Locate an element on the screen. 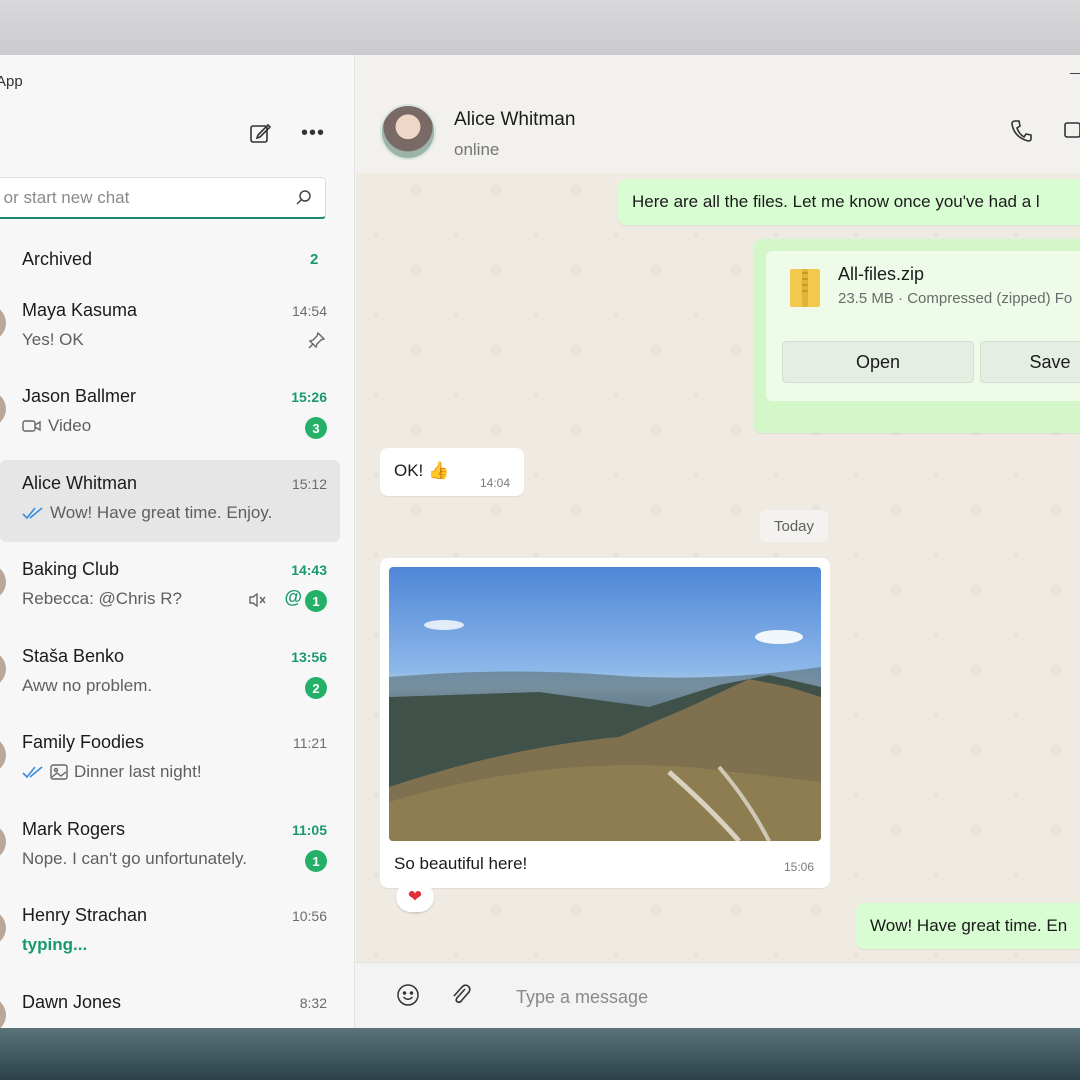  archived-count: 2 is located at coordinates (314, 259).